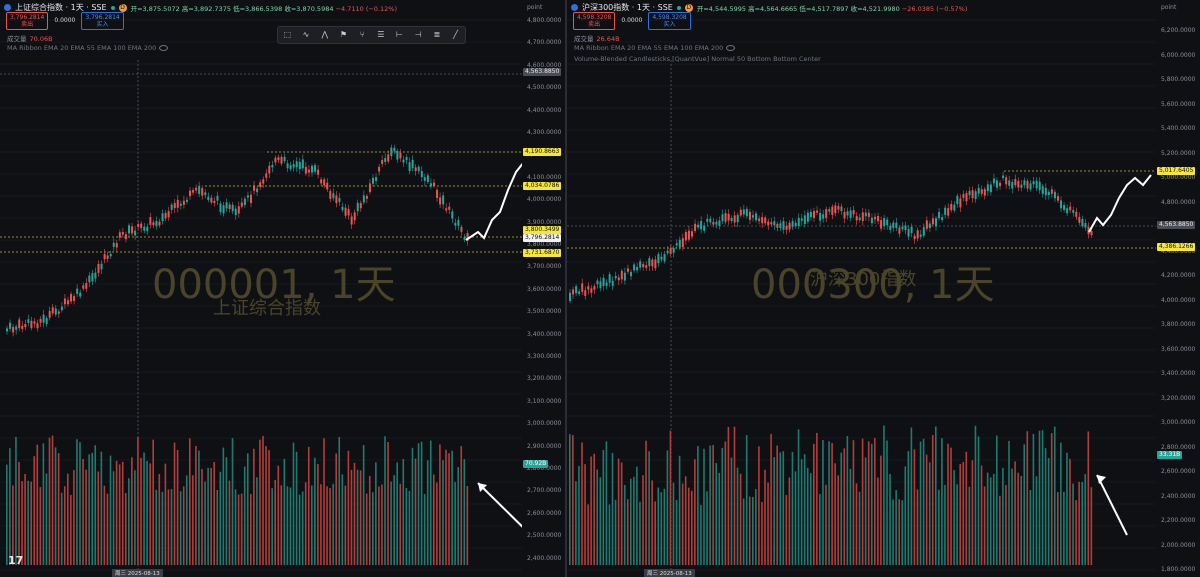 The height and width of the screenshot is (577, 1200). Describe the element at coordinates (1176, 171) in the screenshot. I see `level-high-tag: 5,017.6405` at that location.